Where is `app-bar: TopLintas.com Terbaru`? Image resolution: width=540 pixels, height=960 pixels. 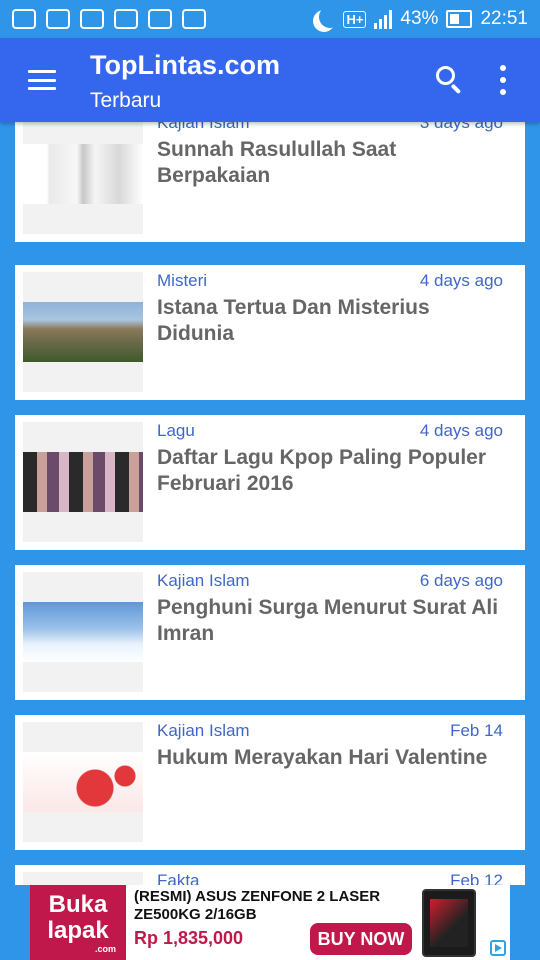 app-bar: TopLintas.com Terbaru is located at coordinates (270, 80).